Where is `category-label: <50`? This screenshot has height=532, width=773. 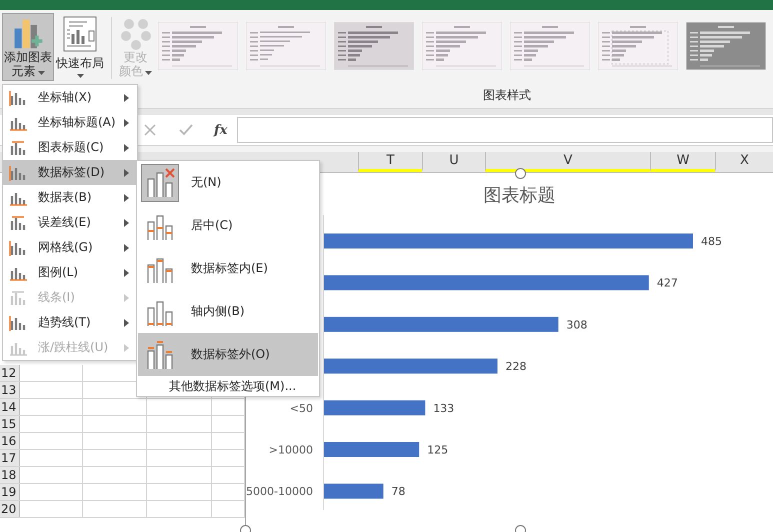
category-label: <50 is located at coordinates (301, 408).